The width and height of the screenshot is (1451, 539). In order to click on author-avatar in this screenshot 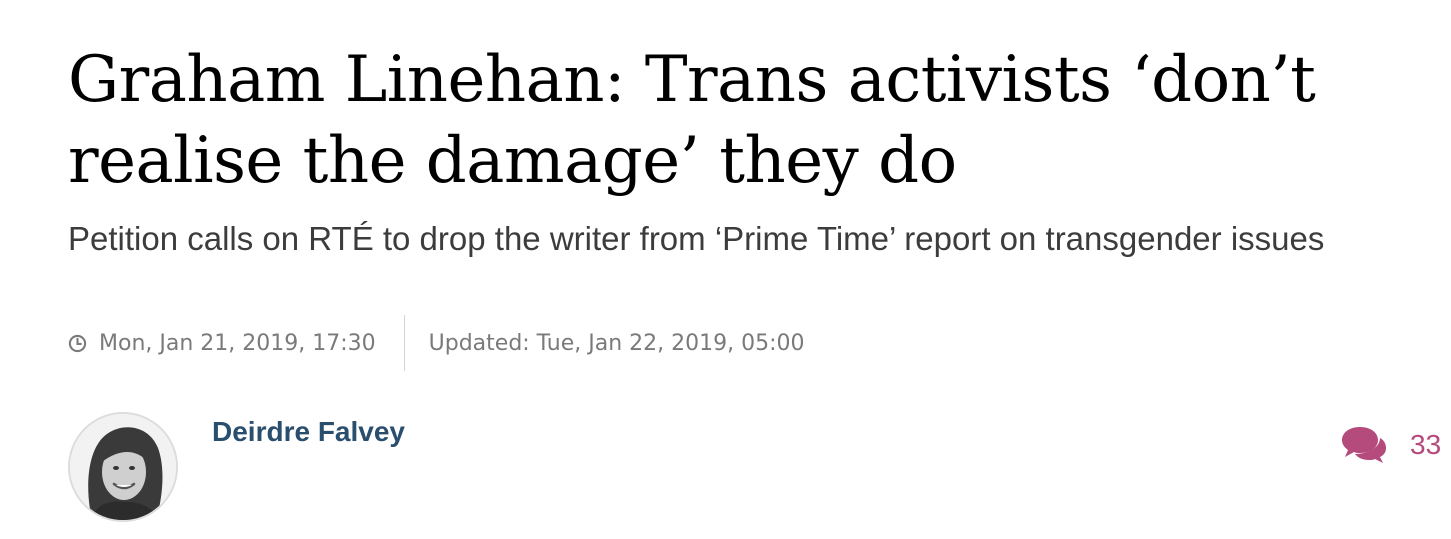, I will do `click(123, 467)`.